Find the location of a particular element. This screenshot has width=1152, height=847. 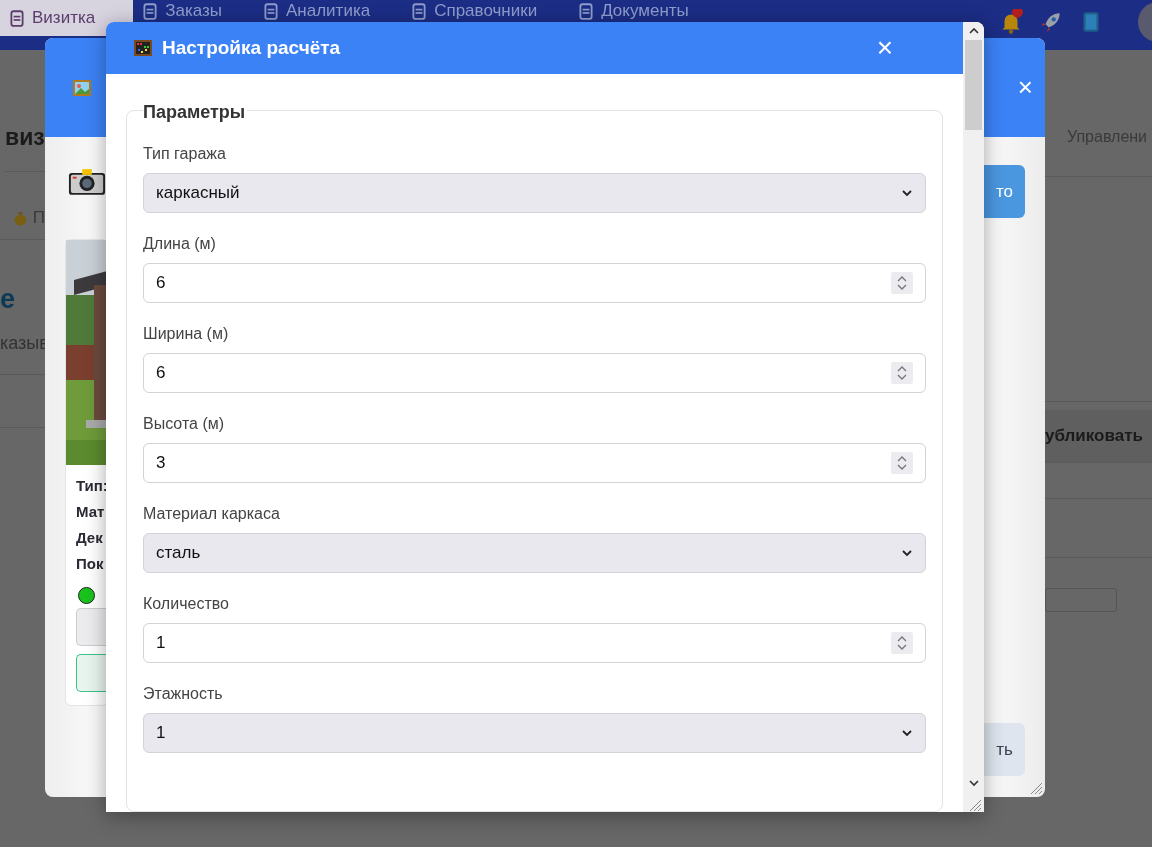

scroll-down-icon is located at coordinates (973, 783).